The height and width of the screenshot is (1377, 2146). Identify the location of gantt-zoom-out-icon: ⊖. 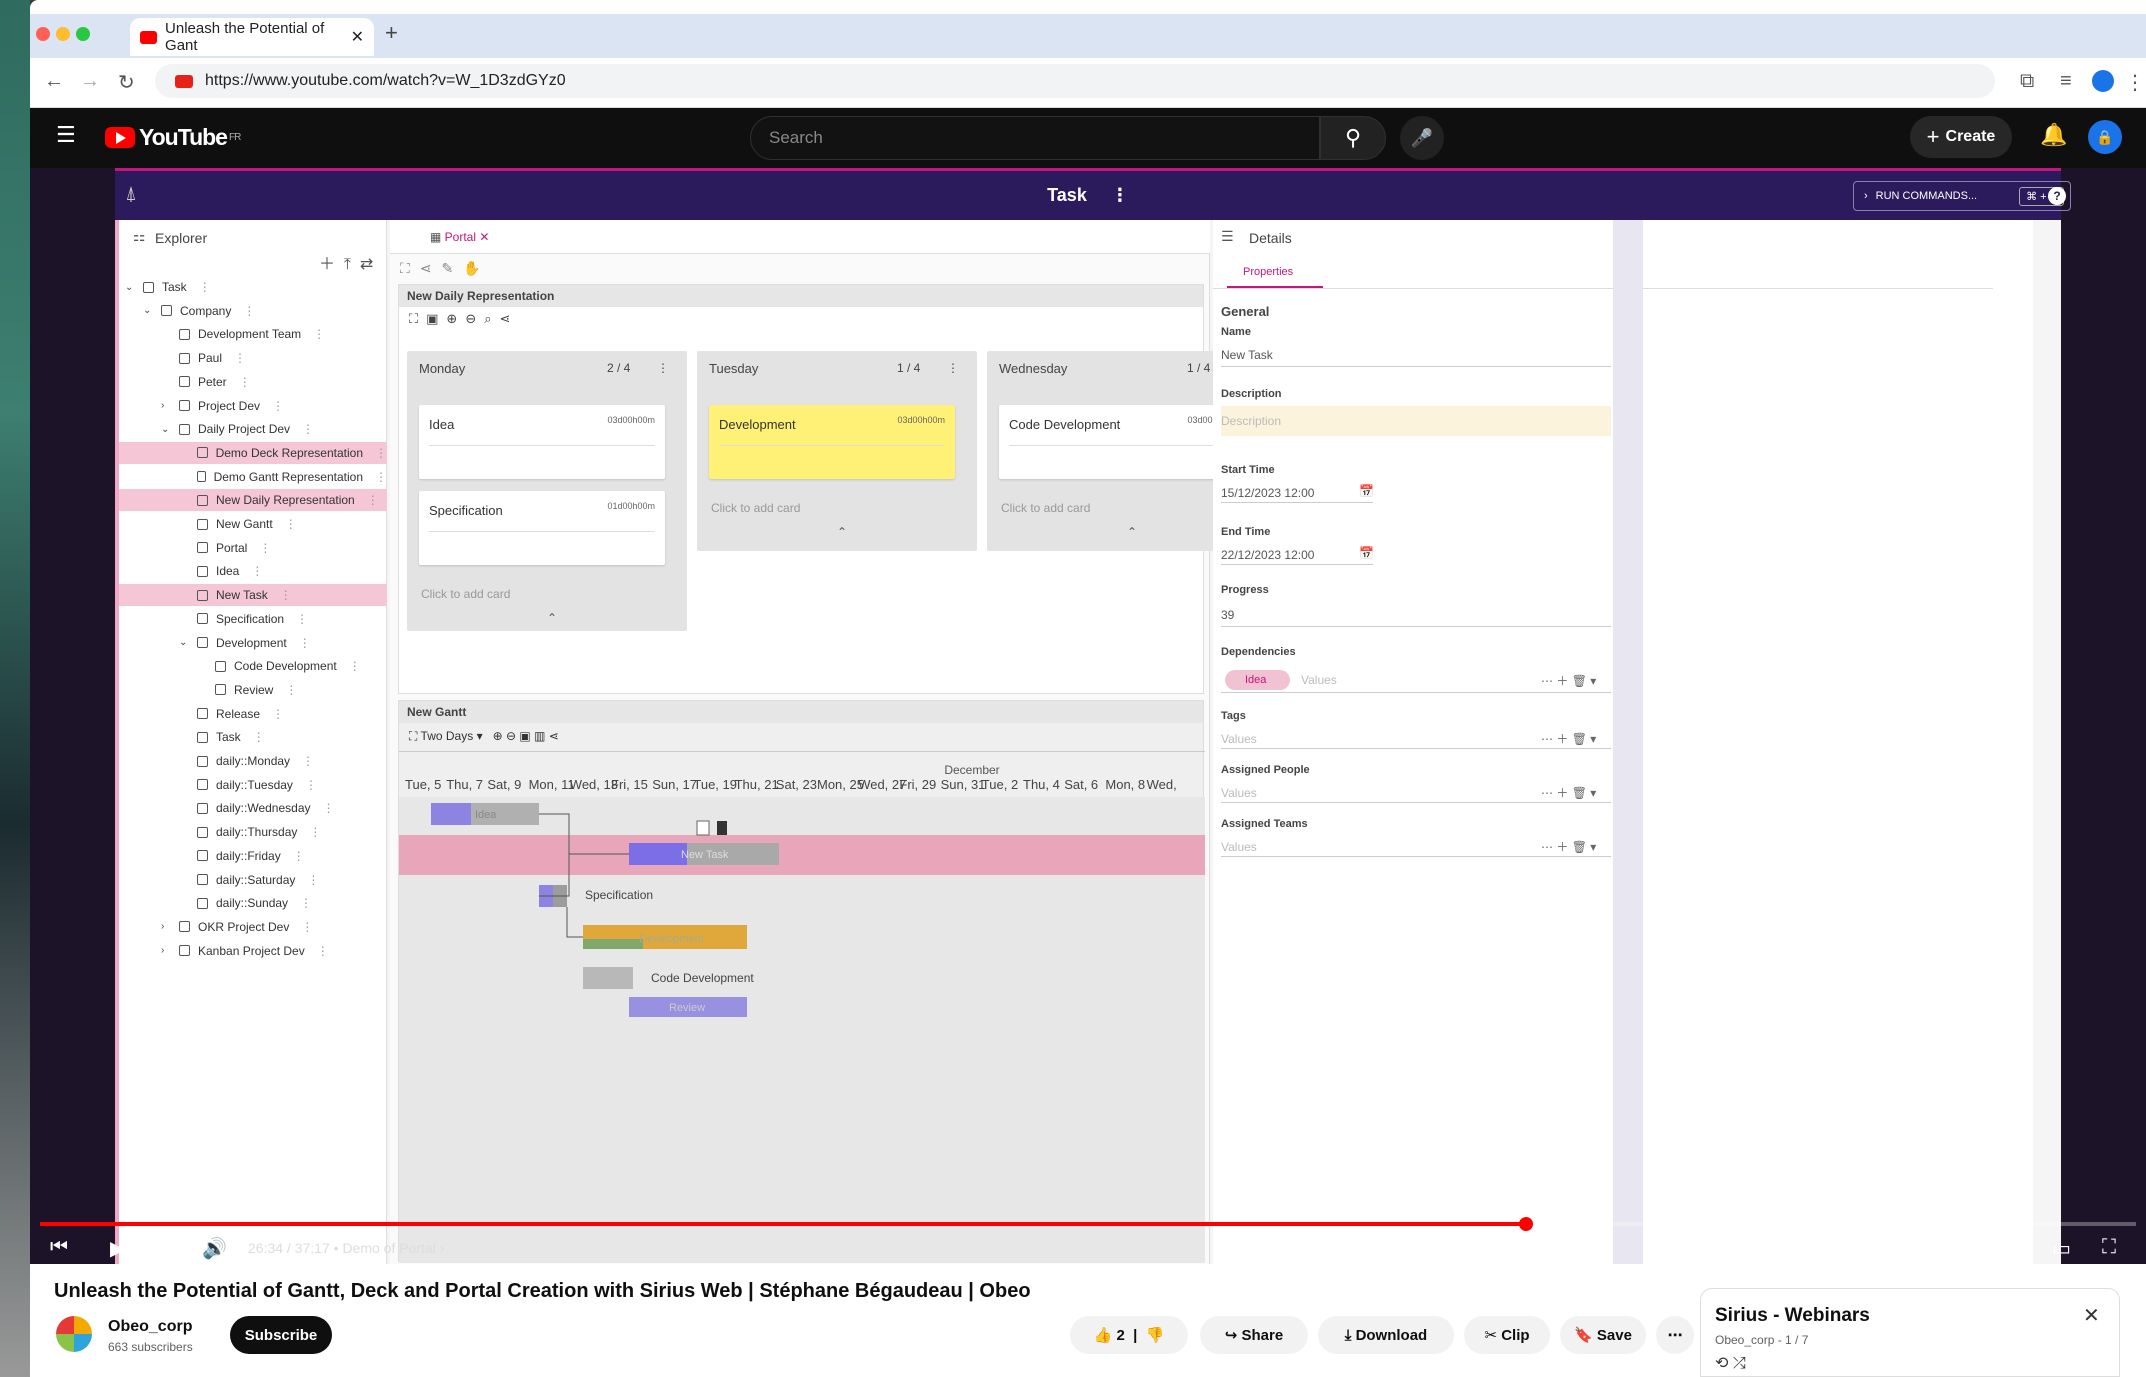
(511, 736).